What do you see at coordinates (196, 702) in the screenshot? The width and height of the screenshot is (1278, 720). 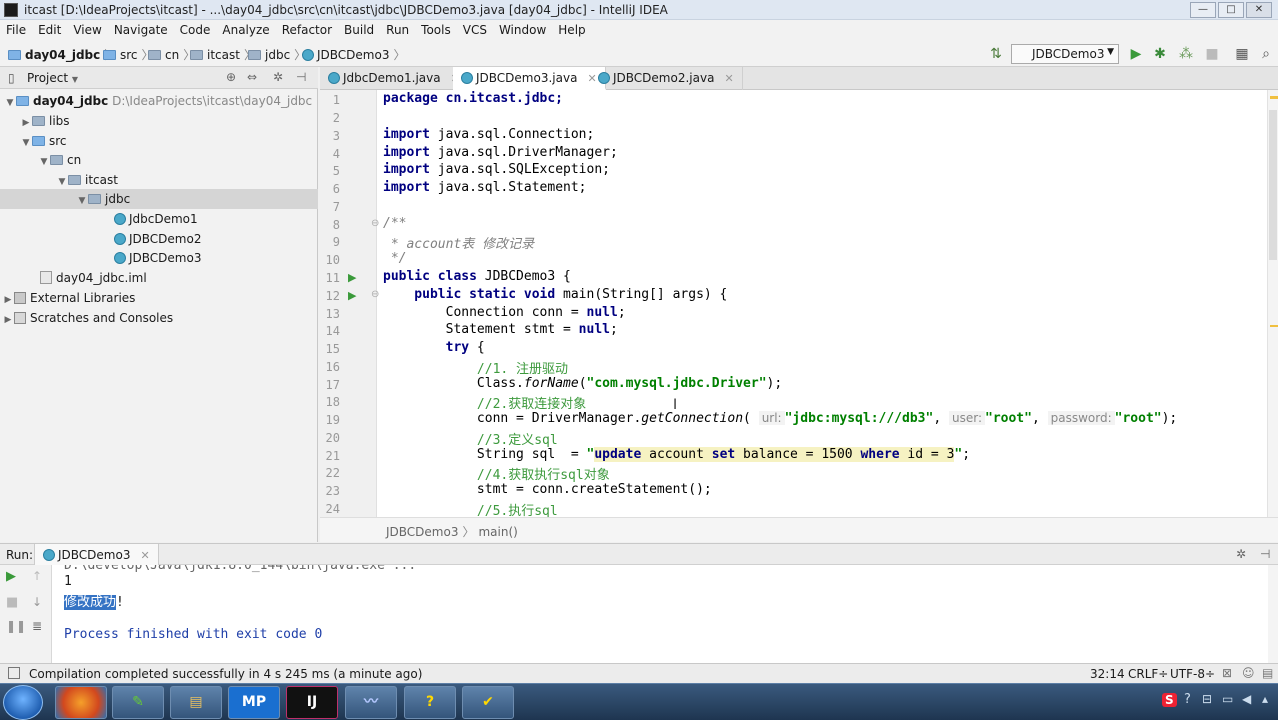 I see `explorer-app-icon: ▤` at bounding box center [196, 702].